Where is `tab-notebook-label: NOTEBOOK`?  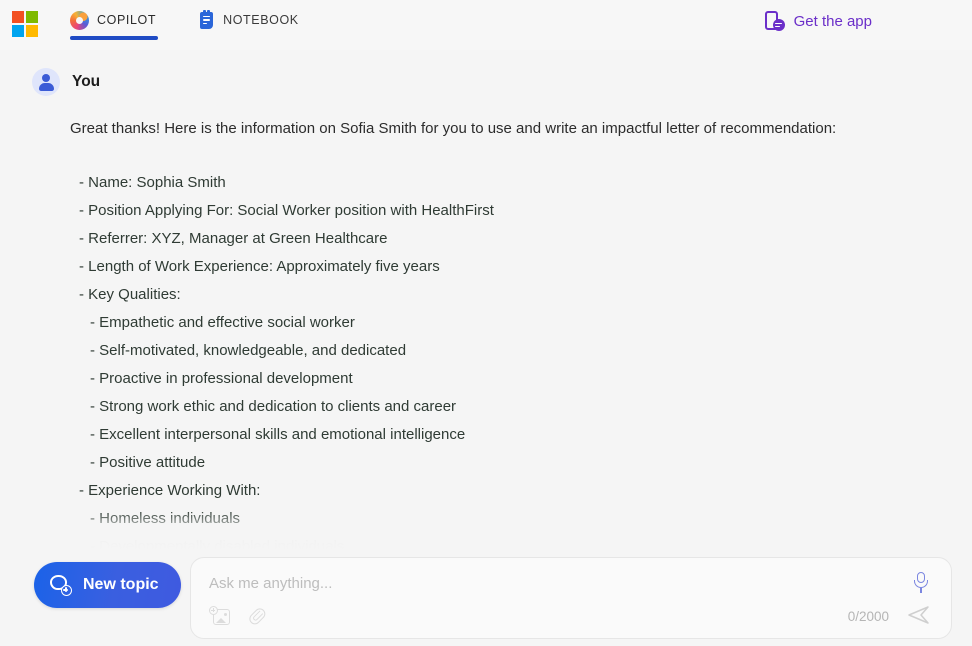 tab-notebook-label: NOTEBOOK is located at coordinates (261, 20).